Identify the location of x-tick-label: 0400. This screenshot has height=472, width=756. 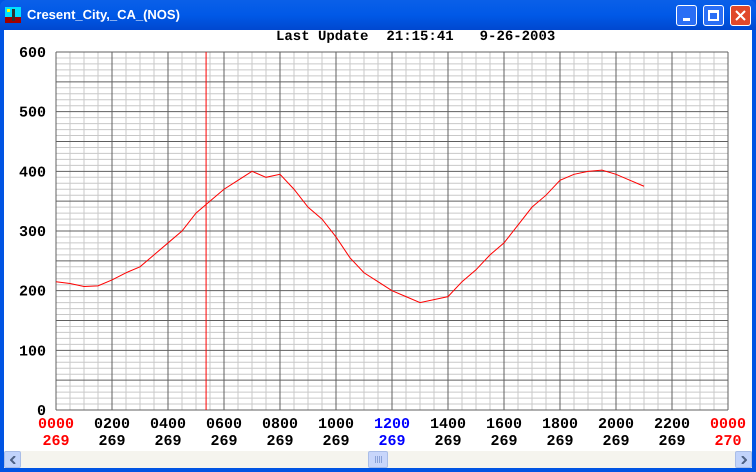
(168, 424).